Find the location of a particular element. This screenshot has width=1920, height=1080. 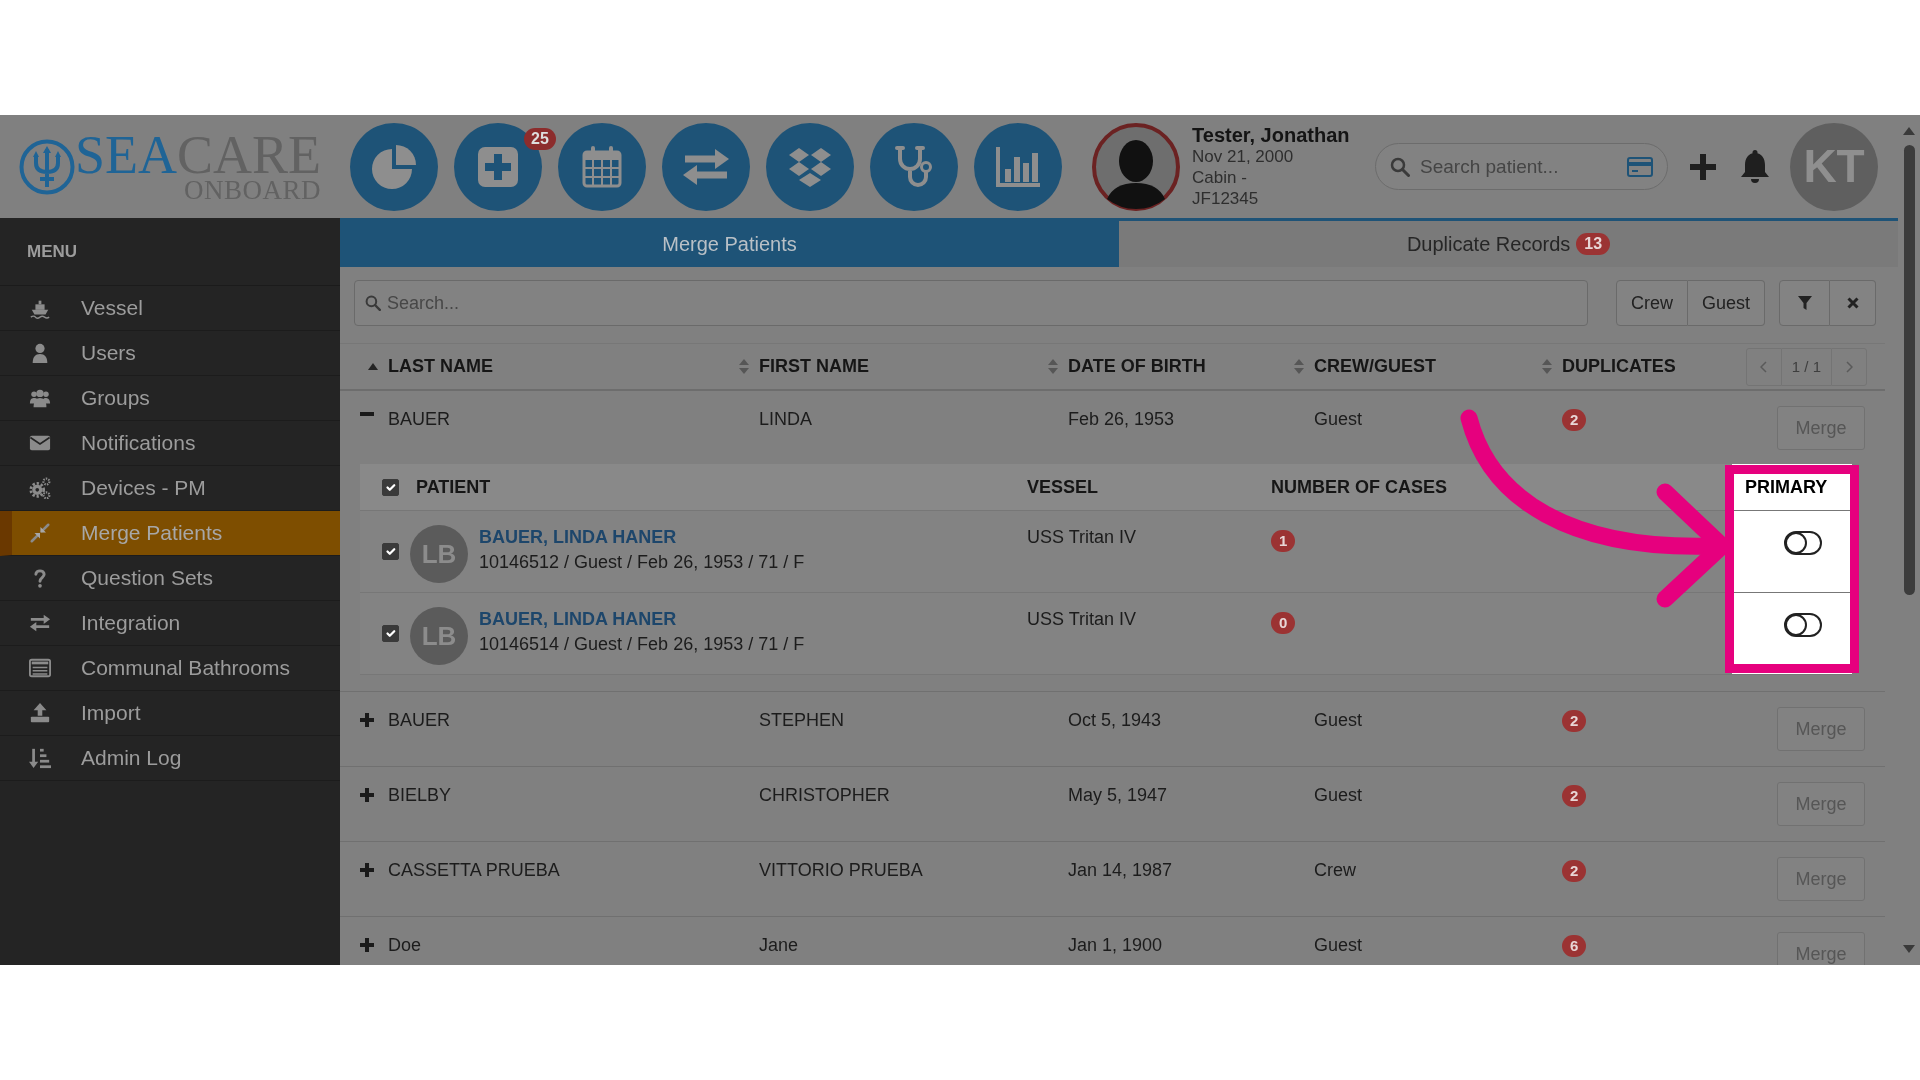

group-icon is located at coordinates (40, 398).